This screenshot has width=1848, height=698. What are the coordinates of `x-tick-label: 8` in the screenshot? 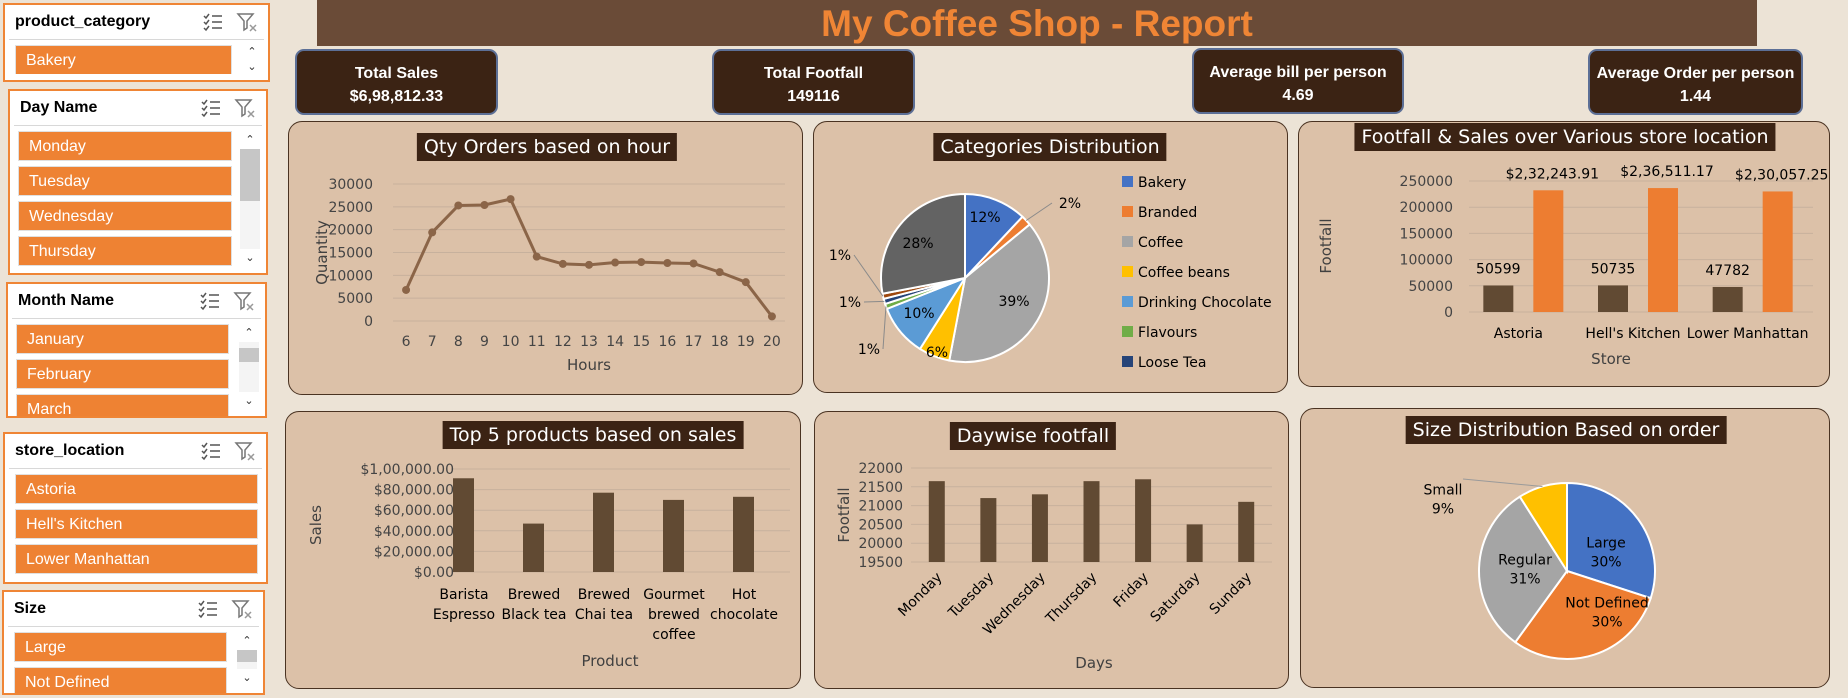 It's located at (458, 342).